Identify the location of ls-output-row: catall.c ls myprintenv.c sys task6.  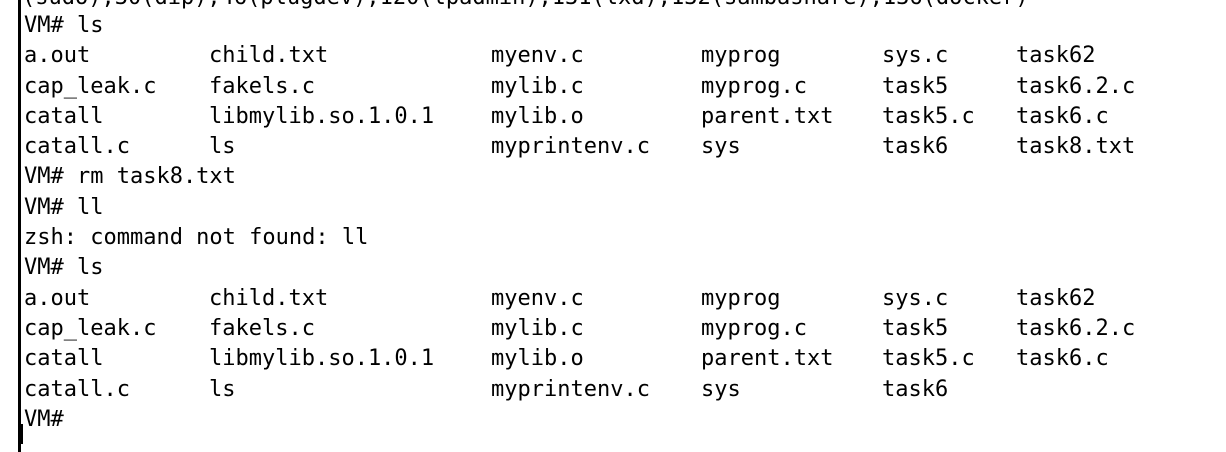
(486, 390).